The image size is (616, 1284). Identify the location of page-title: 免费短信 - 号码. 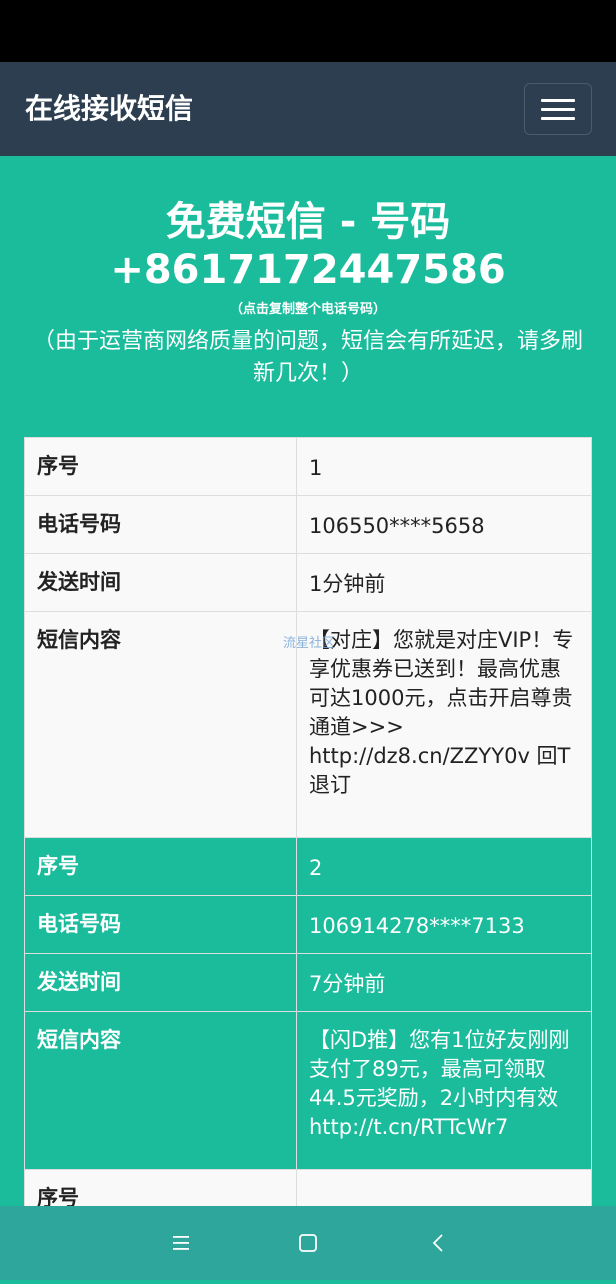
(308, 222).